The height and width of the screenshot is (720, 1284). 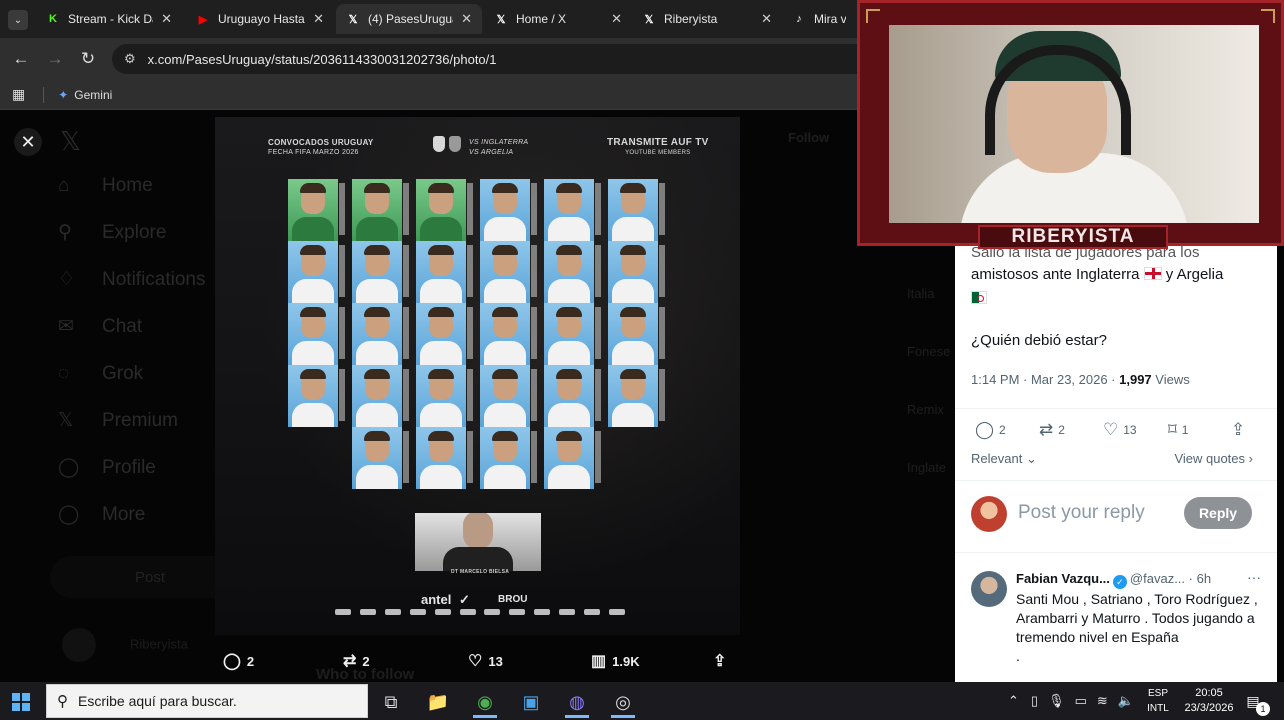 I want to click on tab-2: ▶ Uruguayo Hasta ✕, so click(x=260, y=19).